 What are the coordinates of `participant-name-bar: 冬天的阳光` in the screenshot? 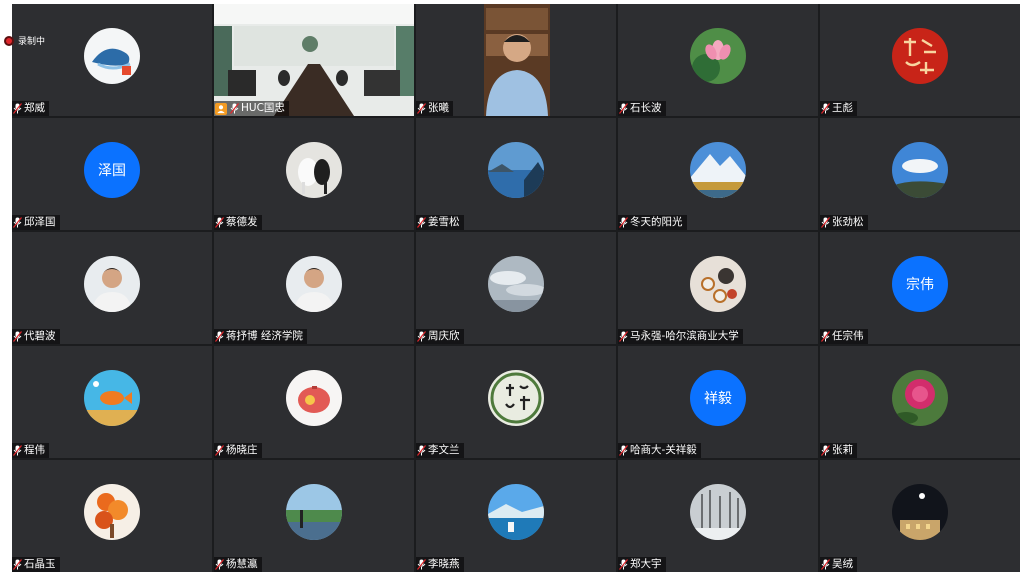 It's located at (652, 222).